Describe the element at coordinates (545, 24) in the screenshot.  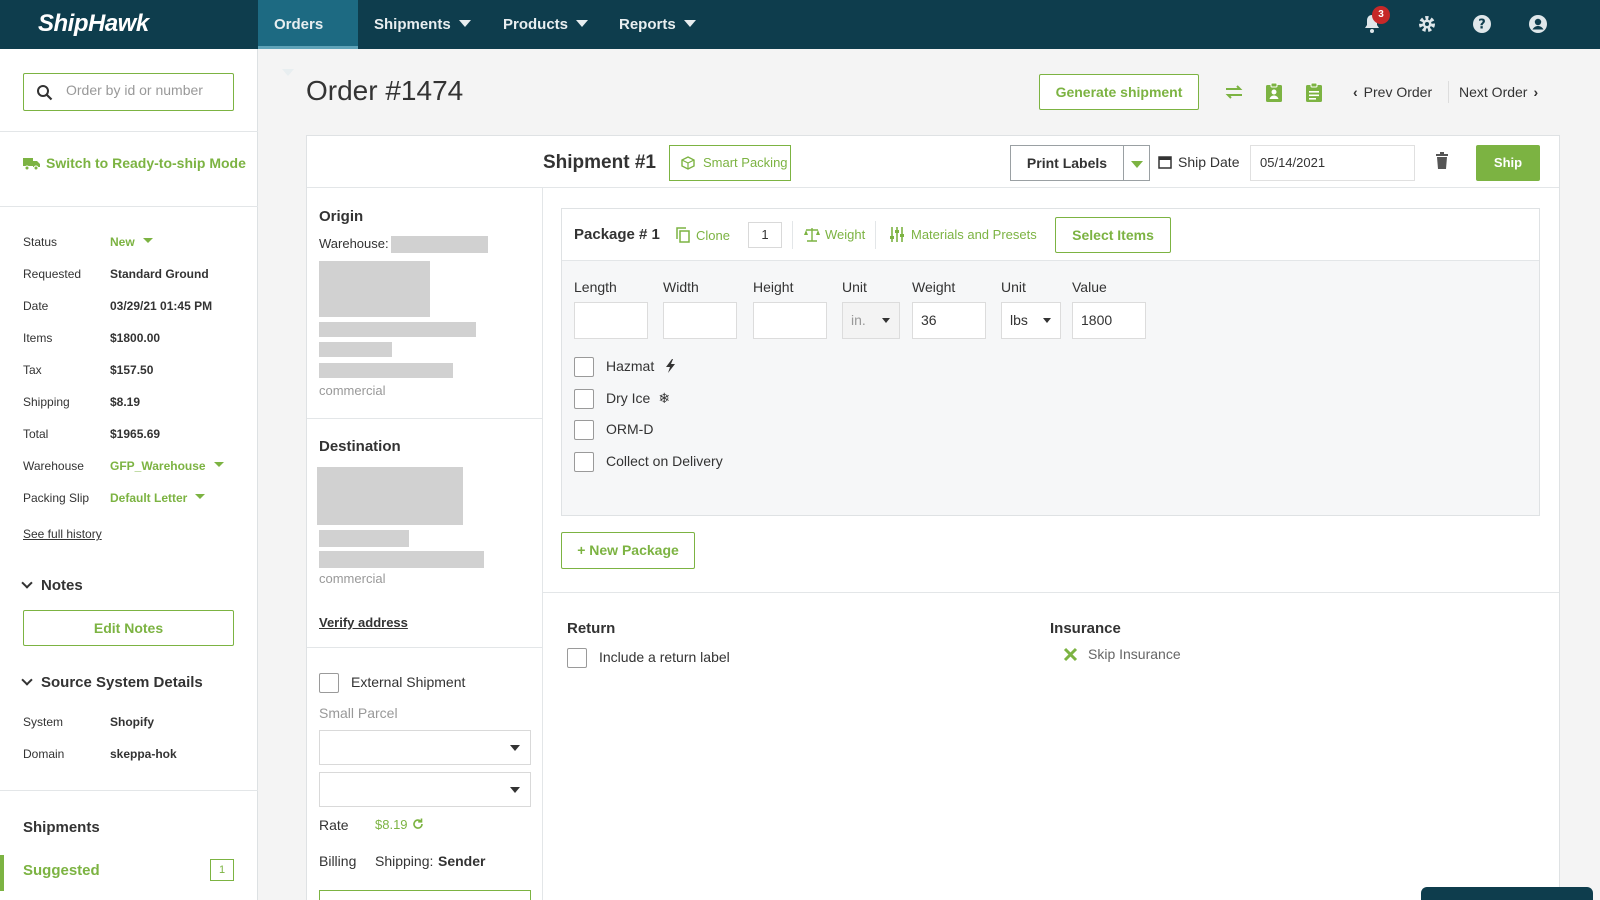
I see `nav-products: Products` at that location.